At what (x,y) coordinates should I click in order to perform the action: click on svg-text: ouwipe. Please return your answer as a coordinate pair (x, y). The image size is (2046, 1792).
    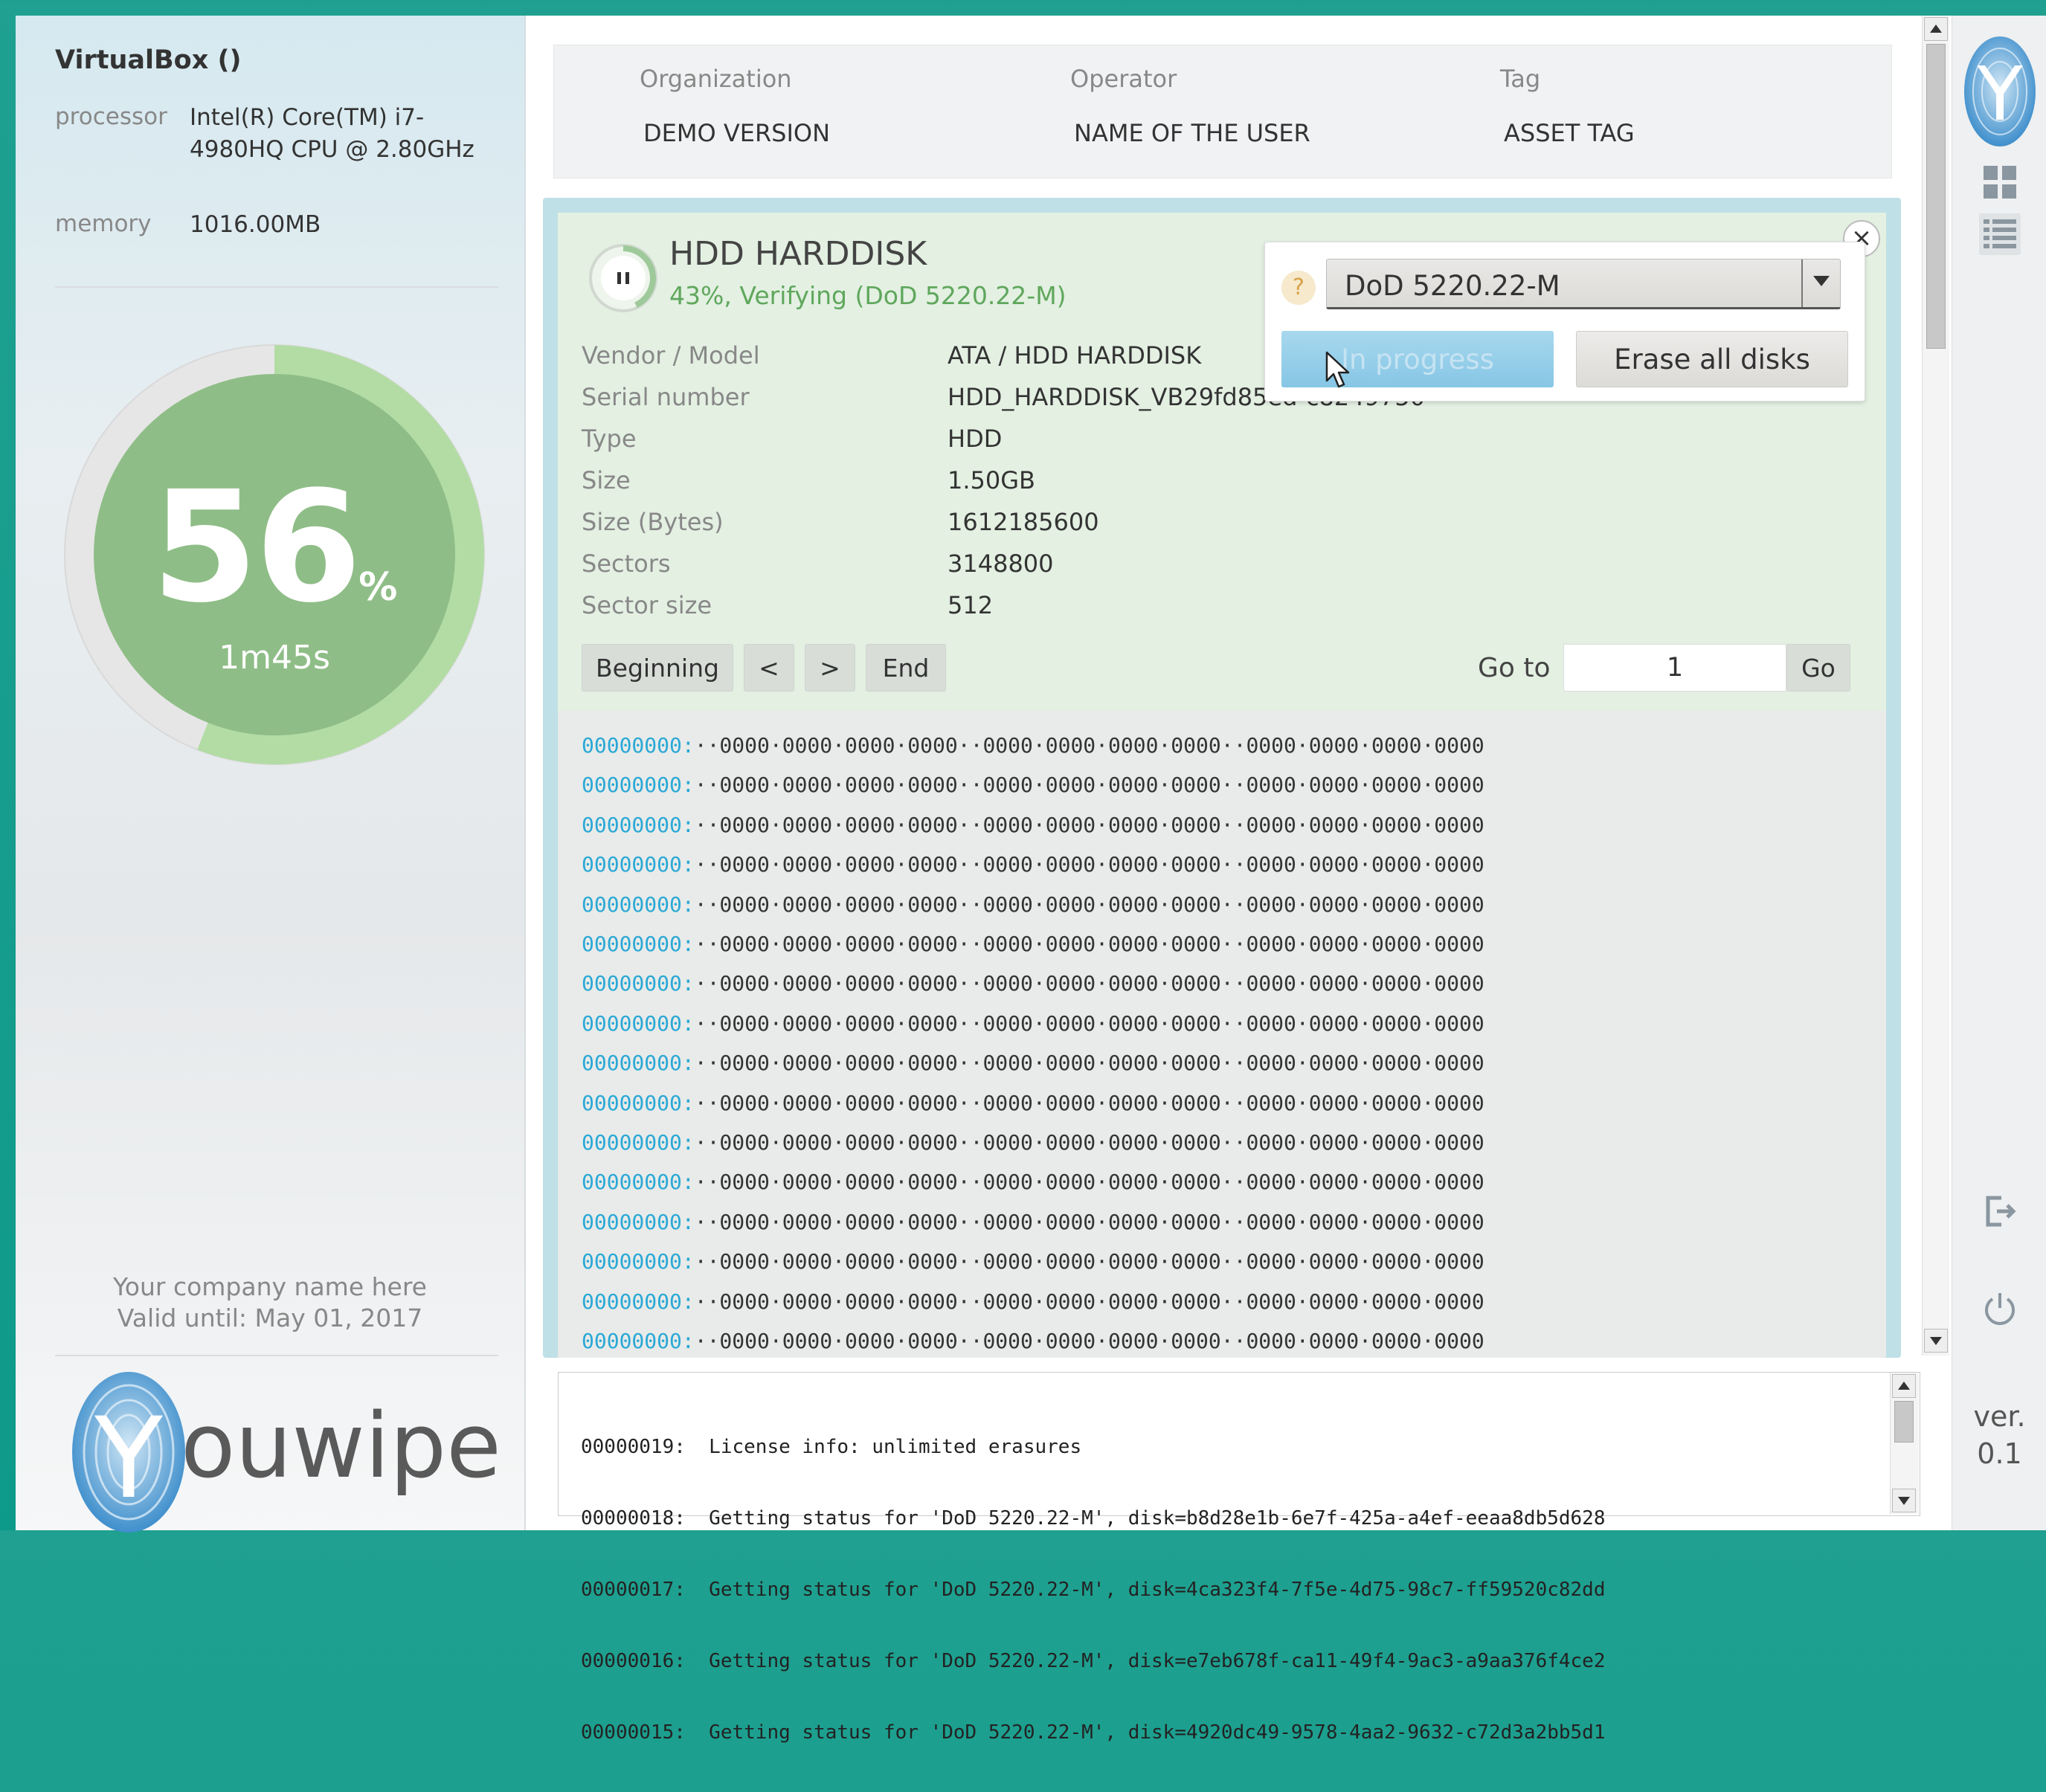
    Looking at the image, I should click on (341, 1446).